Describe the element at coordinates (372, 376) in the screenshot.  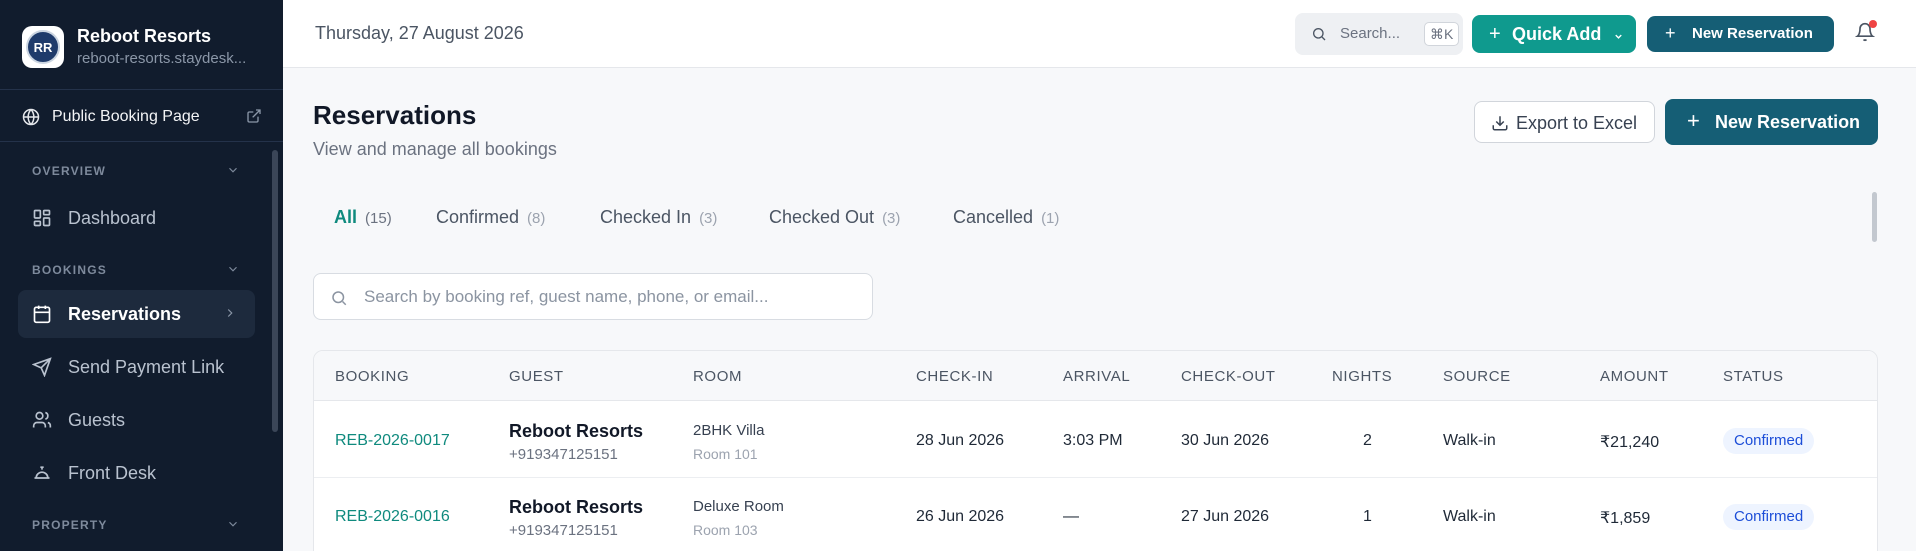
I see `column-header-booking: BOOKING` at that location.